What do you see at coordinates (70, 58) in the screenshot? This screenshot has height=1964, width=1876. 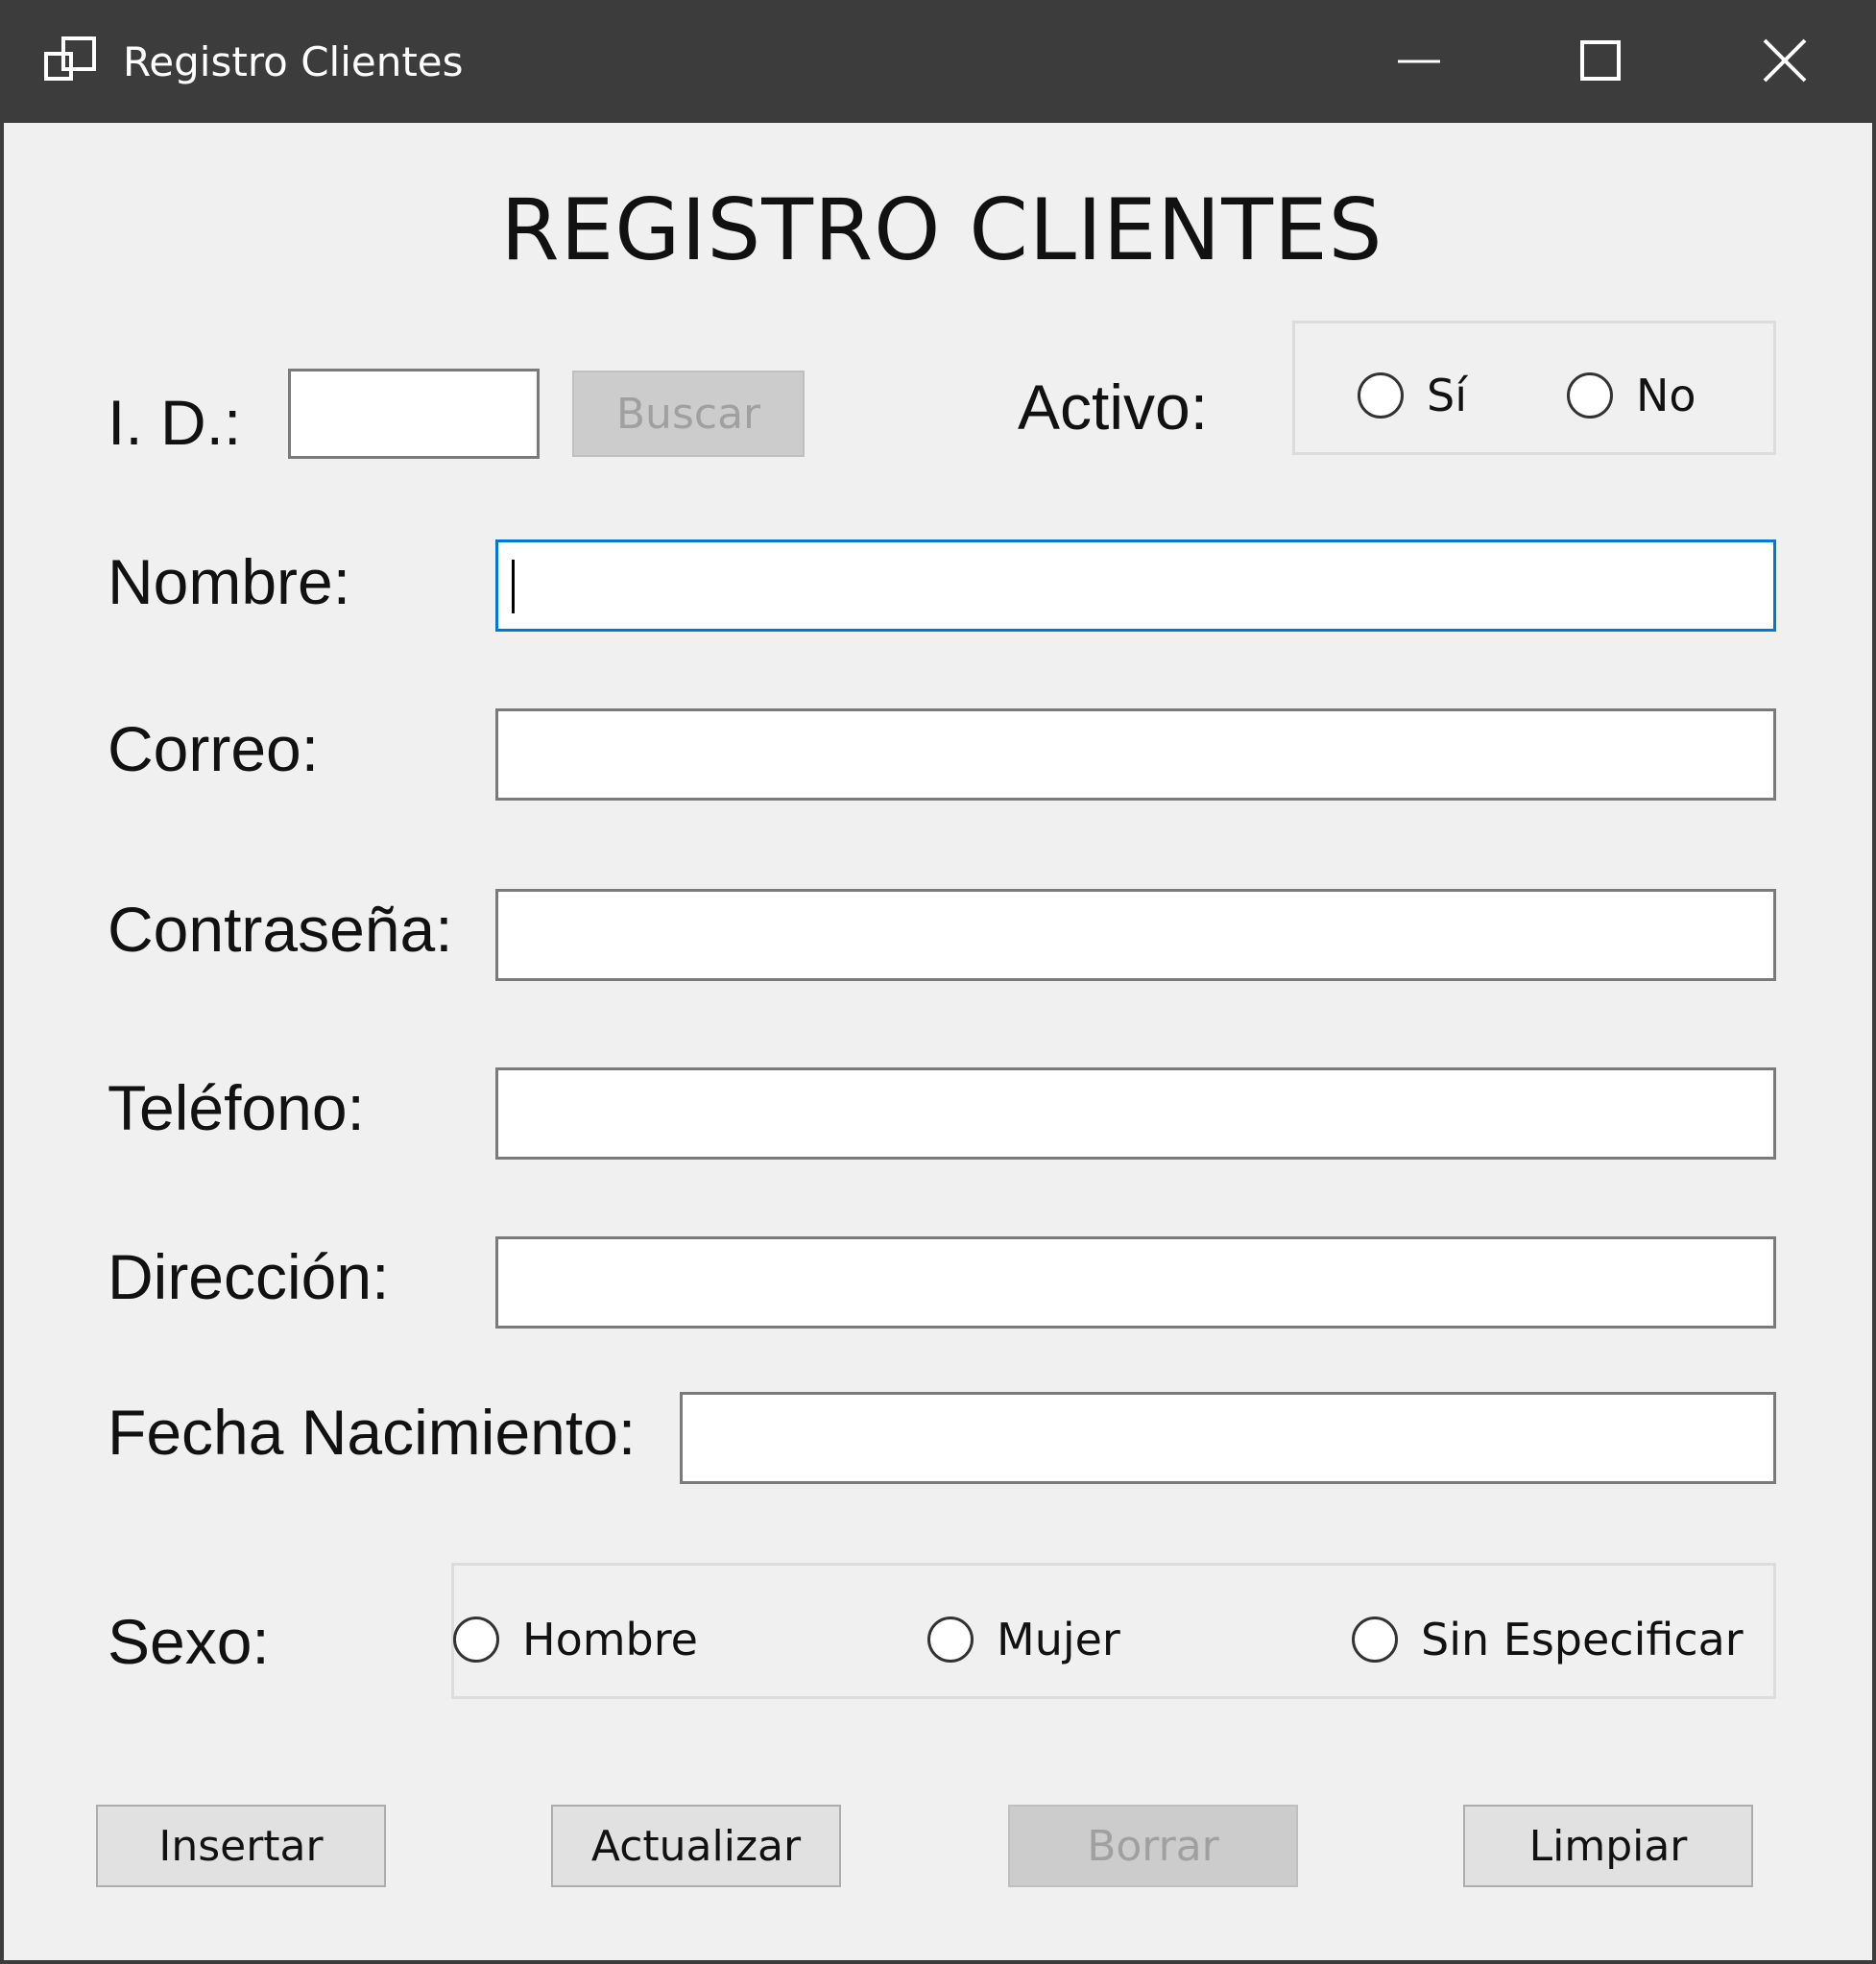 I see `app-window-icon` at bounding box center [70, 58].